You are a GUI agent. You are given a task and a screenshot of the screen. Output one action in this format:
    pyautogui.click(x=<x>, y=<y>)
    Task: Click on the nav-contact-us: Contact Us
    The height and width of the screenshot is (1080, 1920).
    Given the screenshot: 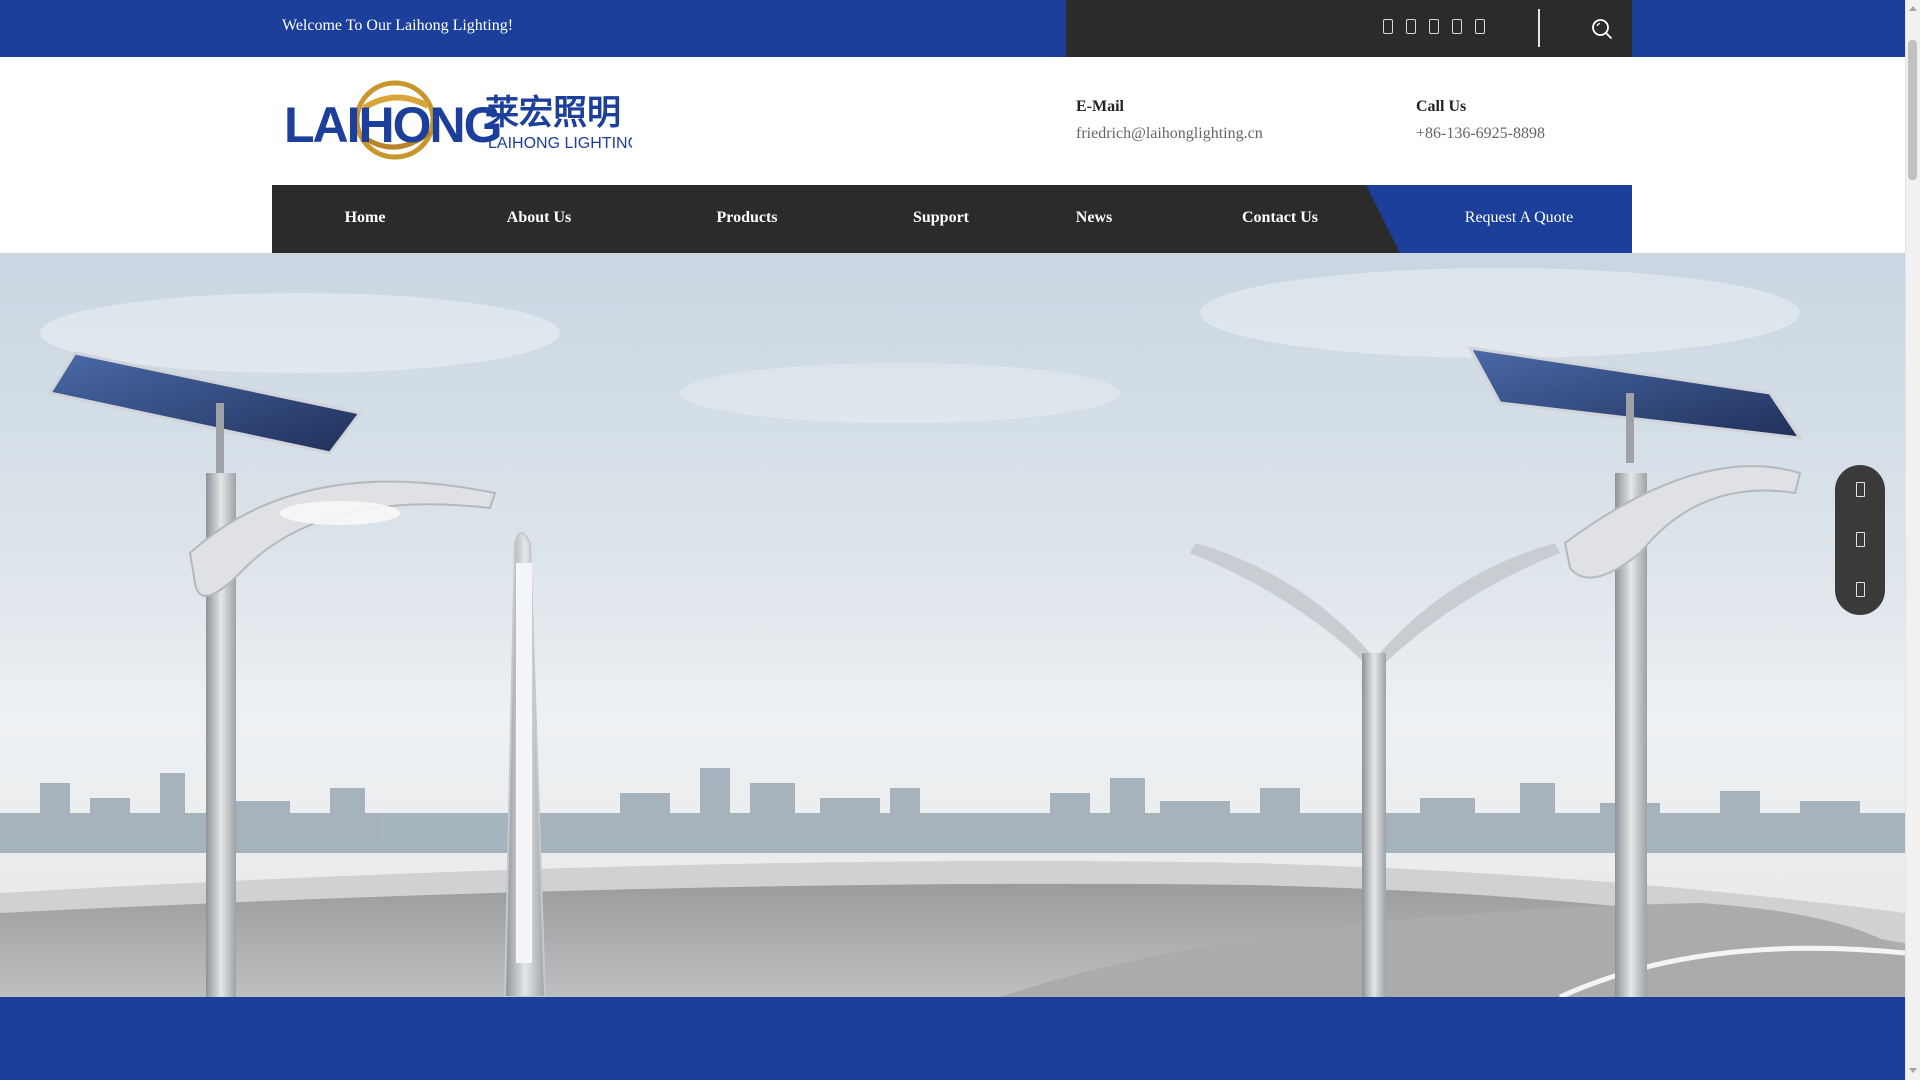 What is the action you would take?
    pyautogui.click(x=1280, y=218)
    